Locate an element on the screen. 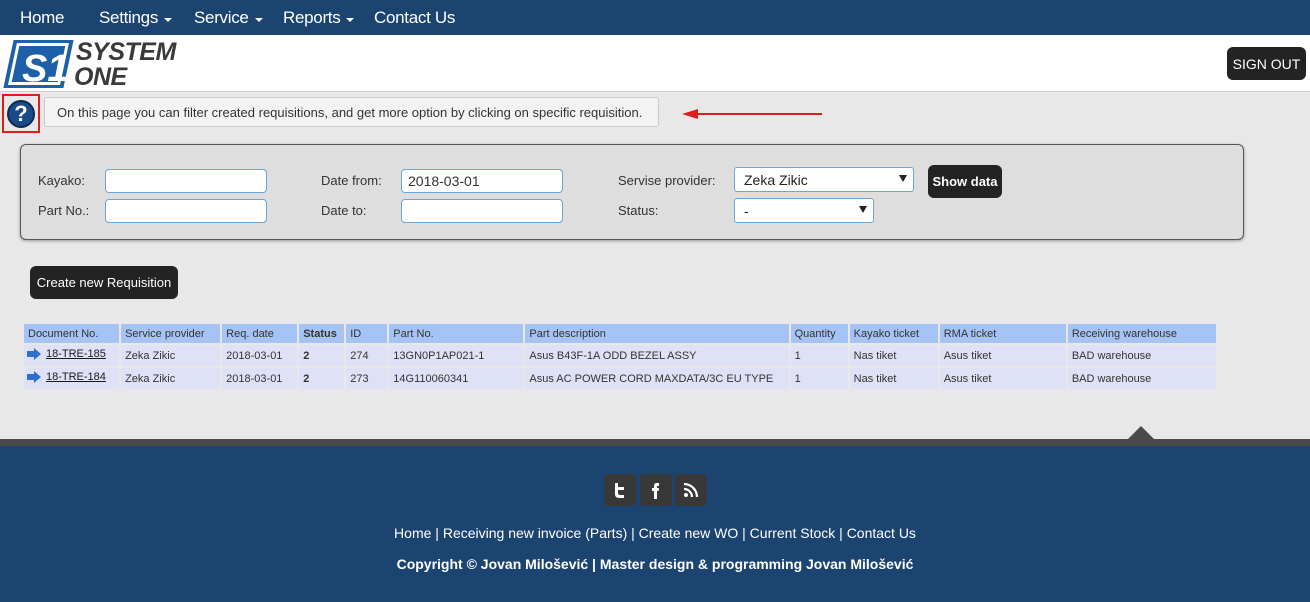  column-header: Document No. is located at coordinates (72, 333).